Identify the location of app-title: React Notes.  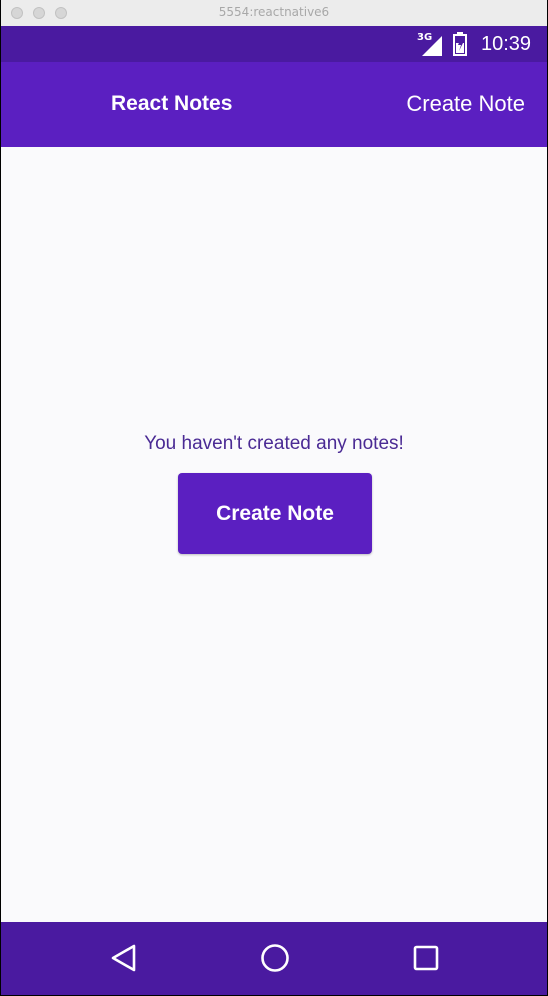
(172, 103).